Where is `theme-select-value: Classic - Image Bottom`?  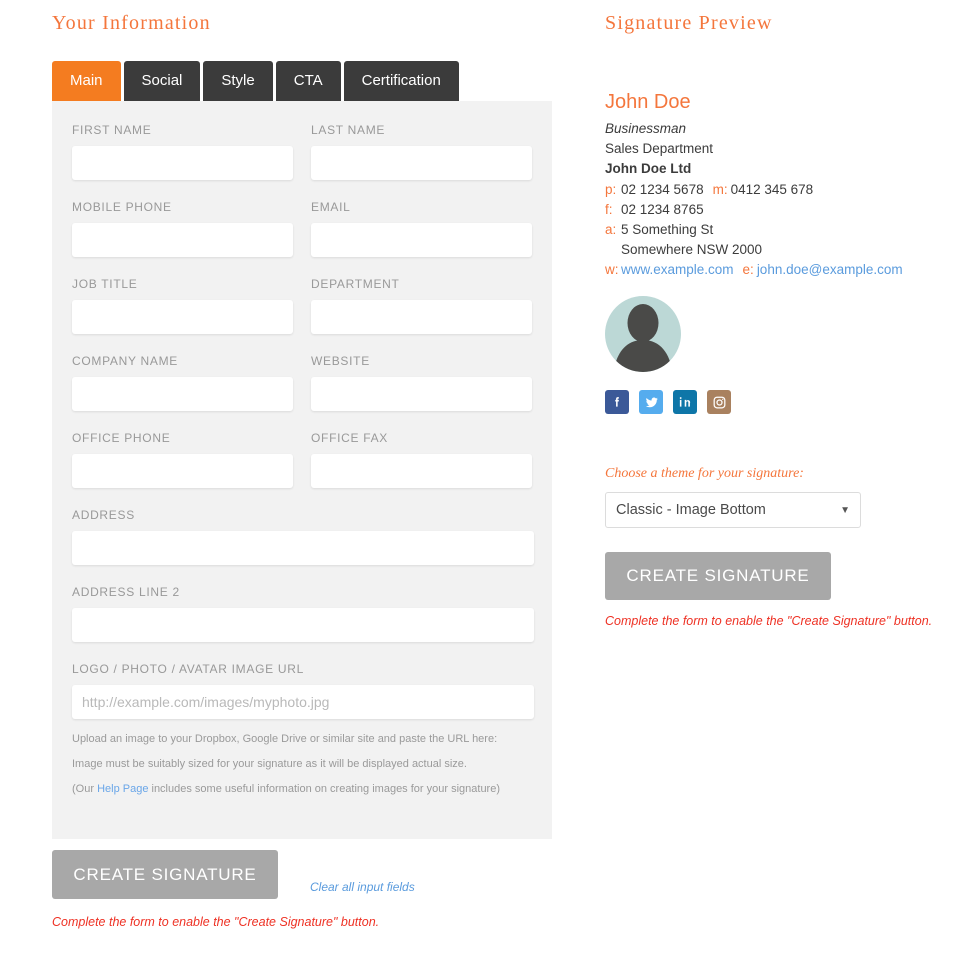 theme-select-value: Classic - Image Bottom is located at coordinates (691, 510).